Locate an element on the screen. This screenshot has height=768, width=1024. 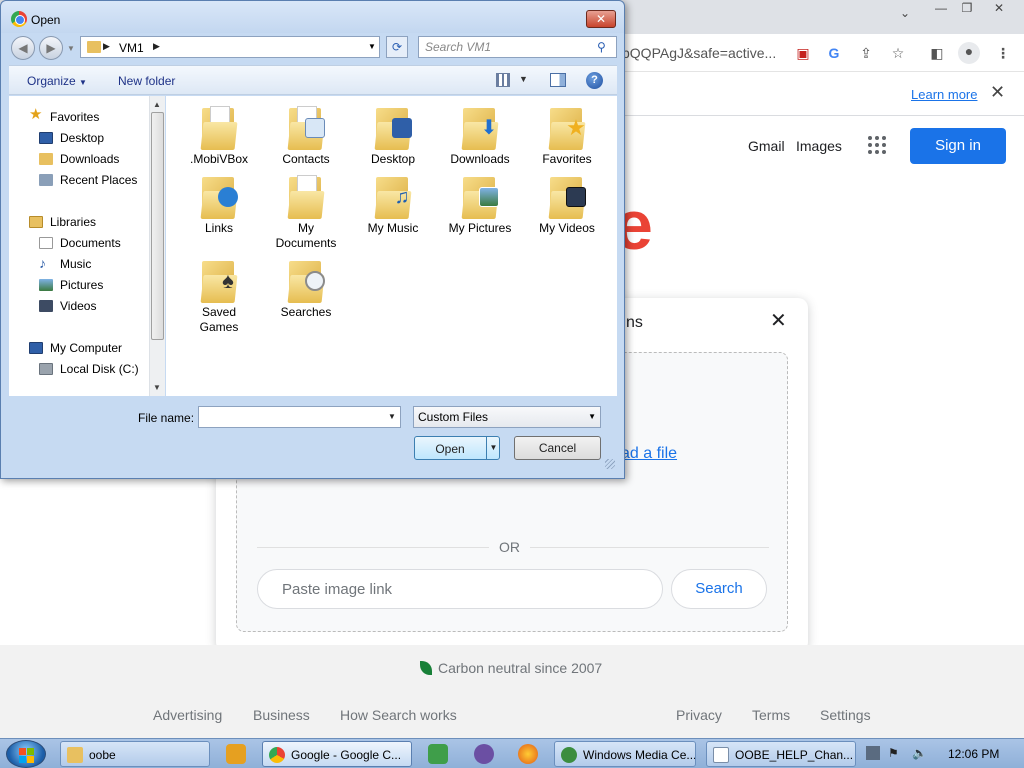
address-dropdown-icon: ▼ is located at coordinates (372, 47).